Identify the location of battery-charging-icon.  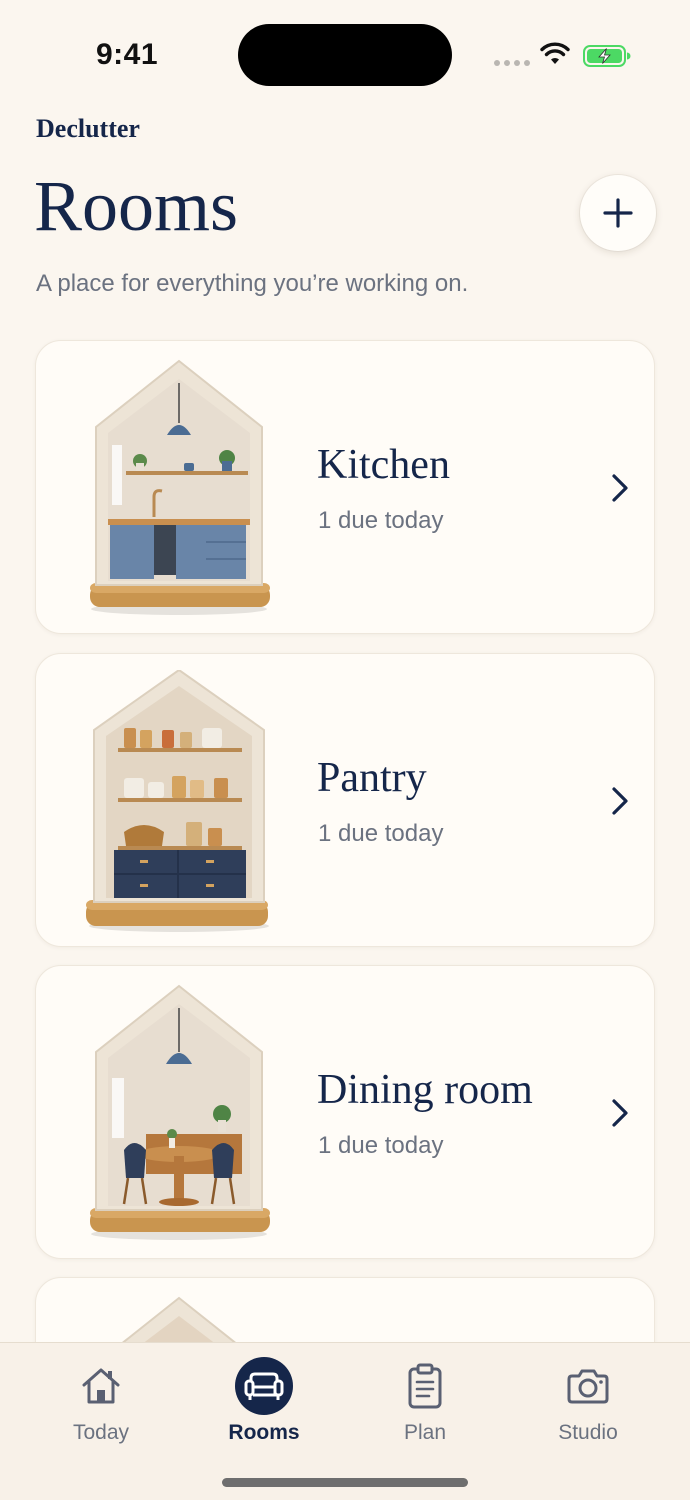
(607, 56).